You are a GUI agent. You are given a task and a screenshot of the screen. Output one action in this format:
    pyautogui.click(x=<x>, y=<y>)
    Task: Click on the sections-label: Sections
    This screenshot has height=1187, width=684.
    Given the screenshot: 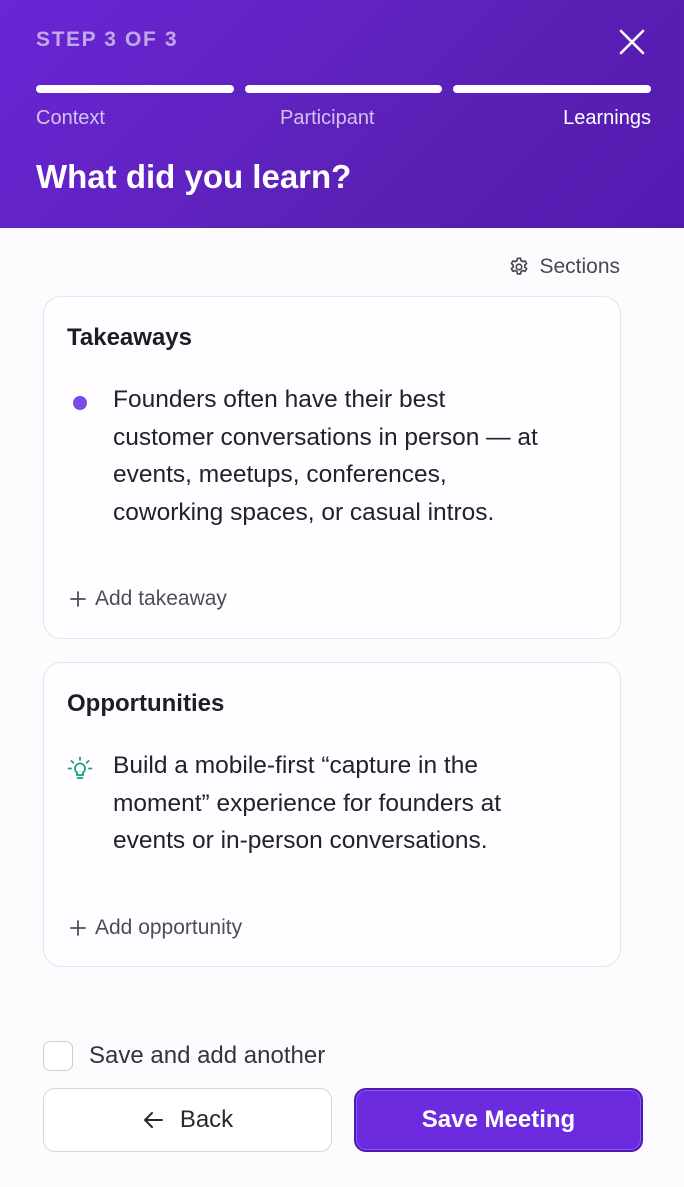 What is the action you would take?
    pyautogui.click(x=579, y=266)
    